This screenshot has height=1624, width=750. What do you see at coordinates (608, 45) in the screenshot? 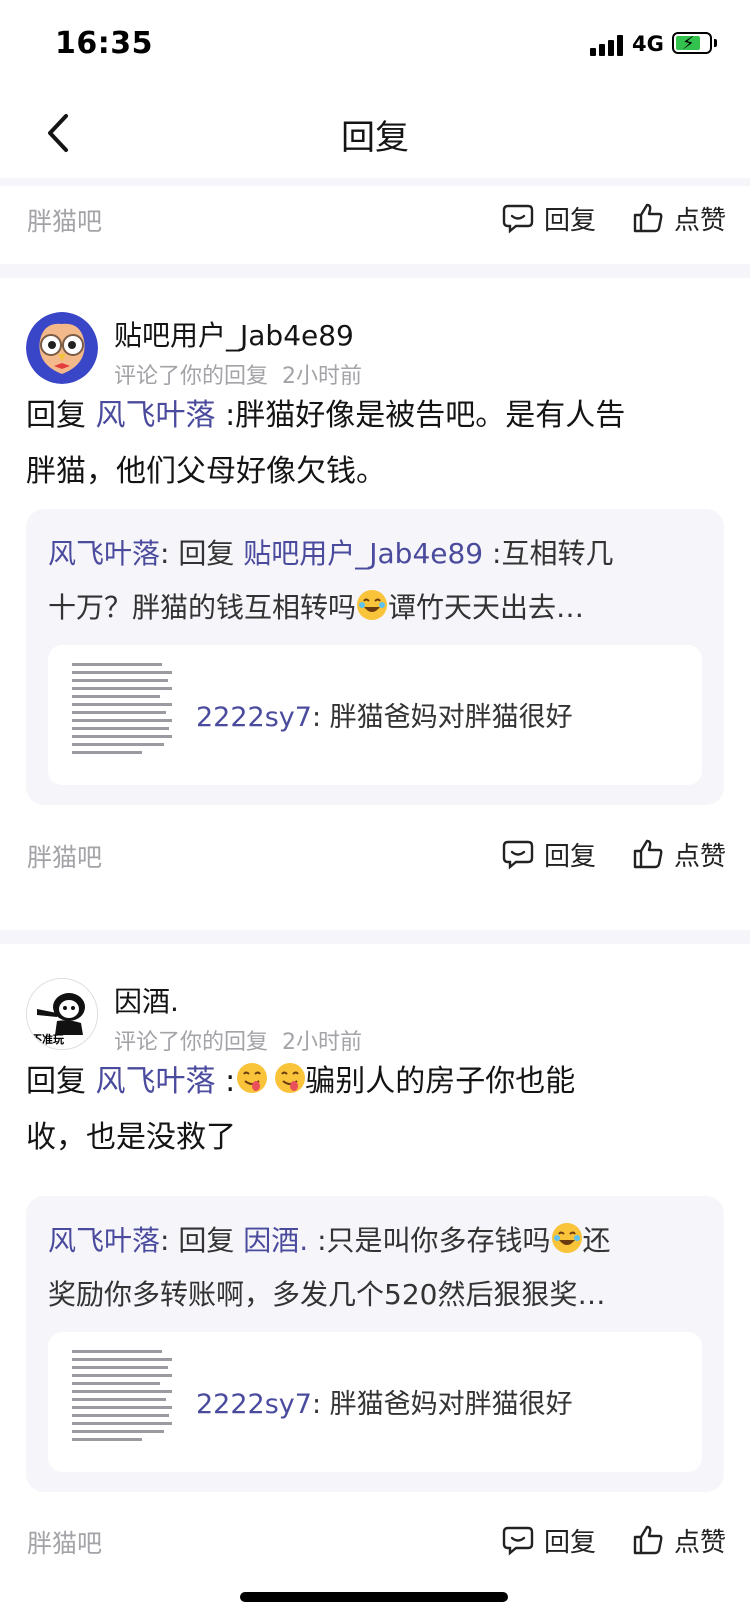
I see `signal-icon` at bounding box center [608, 45].